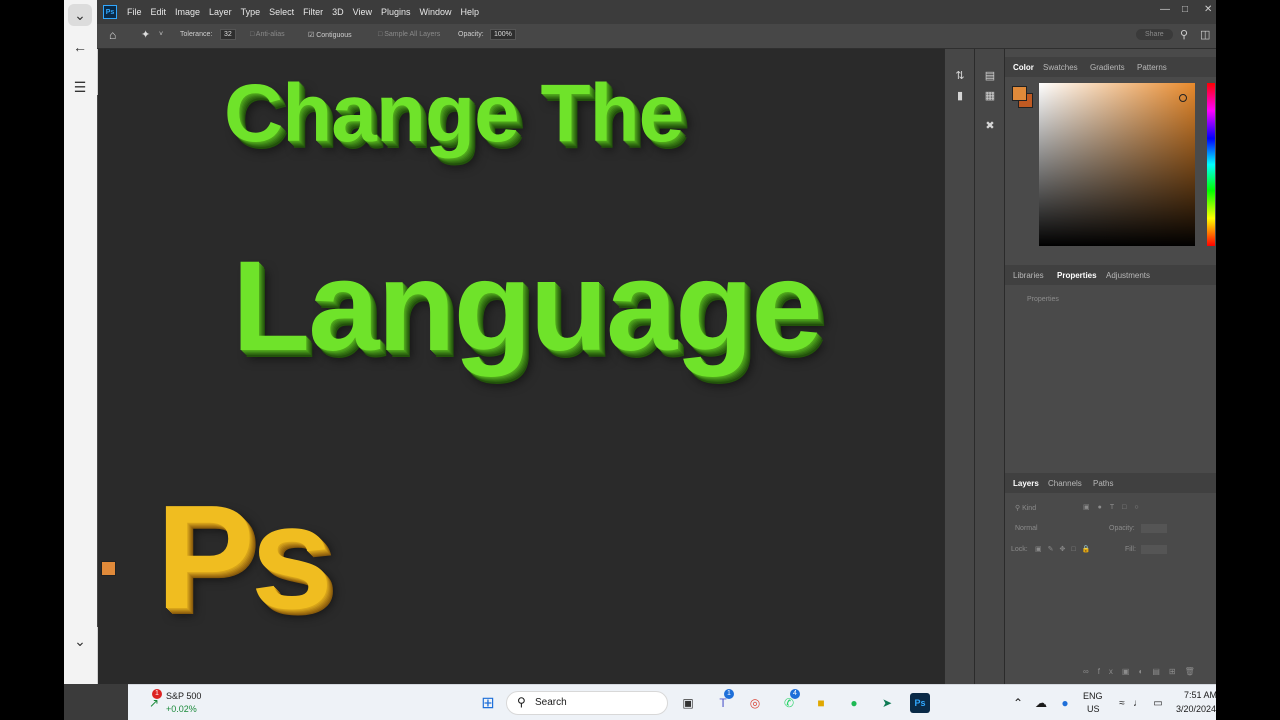 The height and width of the screenshot is (720, 1280). I want to click on tab-layers: Layers, so click(1026, 483).